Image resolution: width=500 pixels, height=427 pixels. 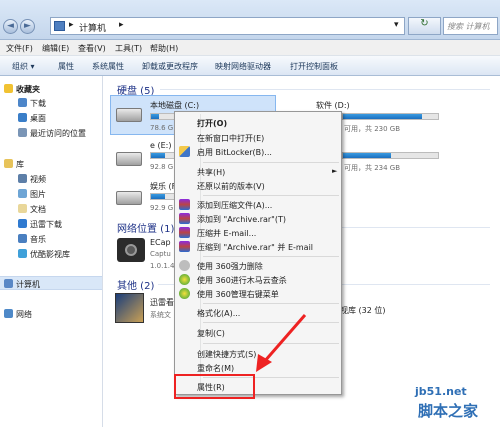 What do you see at coordinates (27, 26) in the screenshot?
I see `forward-button: ►` at bounding box center [27, 26].